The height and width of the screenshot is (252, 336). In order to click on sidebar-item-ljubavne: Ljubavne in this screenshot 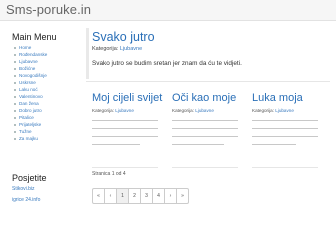, I will do `click(44, 61)`.